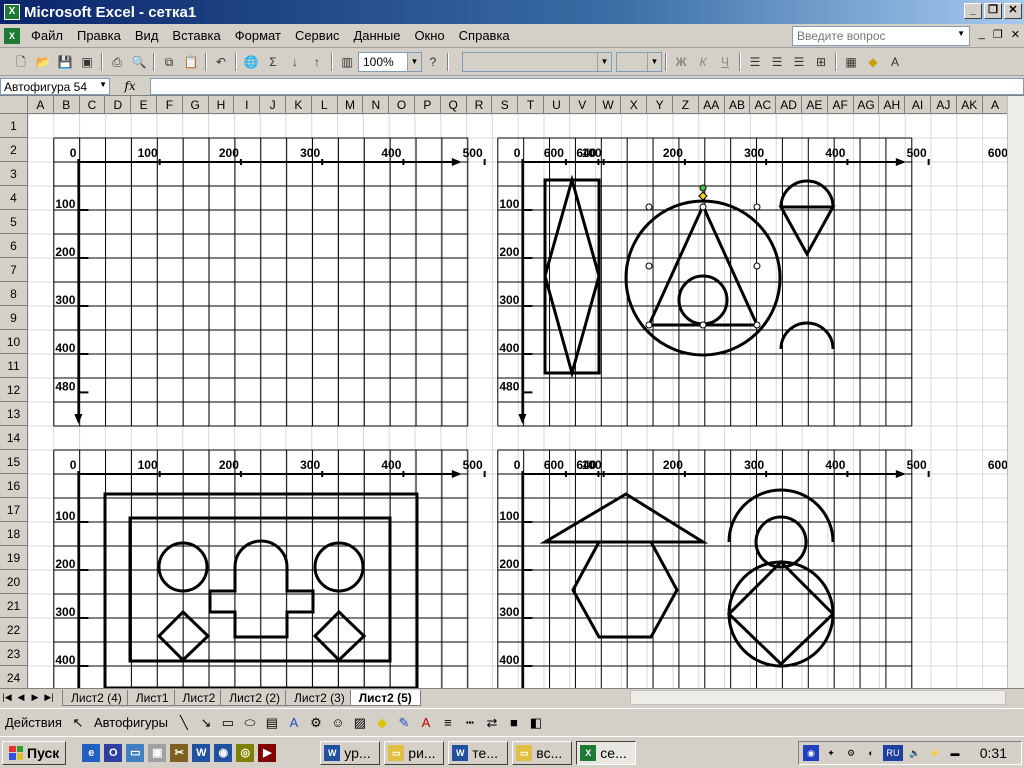  I want to click on menu-view: Вид, so click(147, 36).